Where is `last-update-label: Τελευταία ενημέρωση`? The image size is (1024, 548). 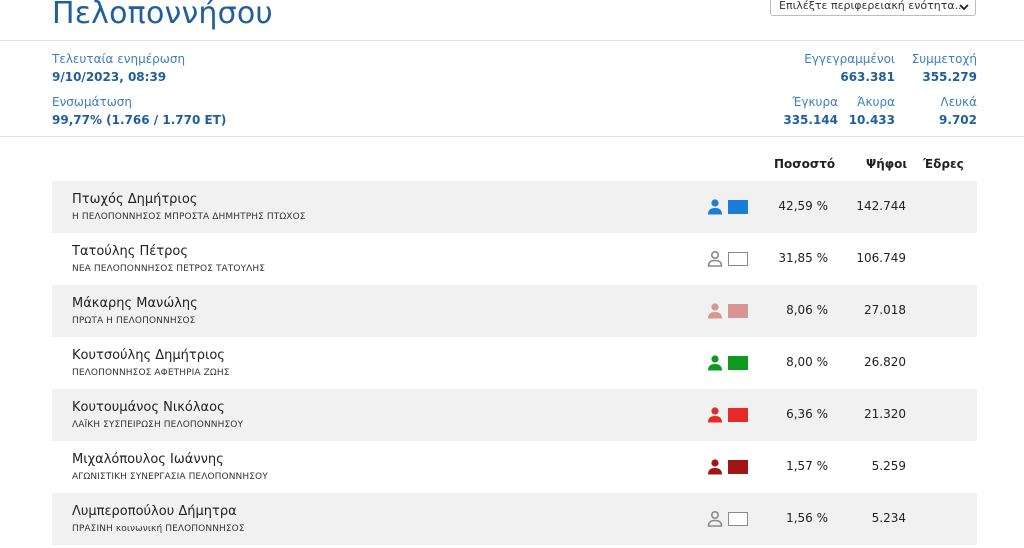 last-update-label: Τελευταία ενημέρωση is located at coordinates (119, 59).